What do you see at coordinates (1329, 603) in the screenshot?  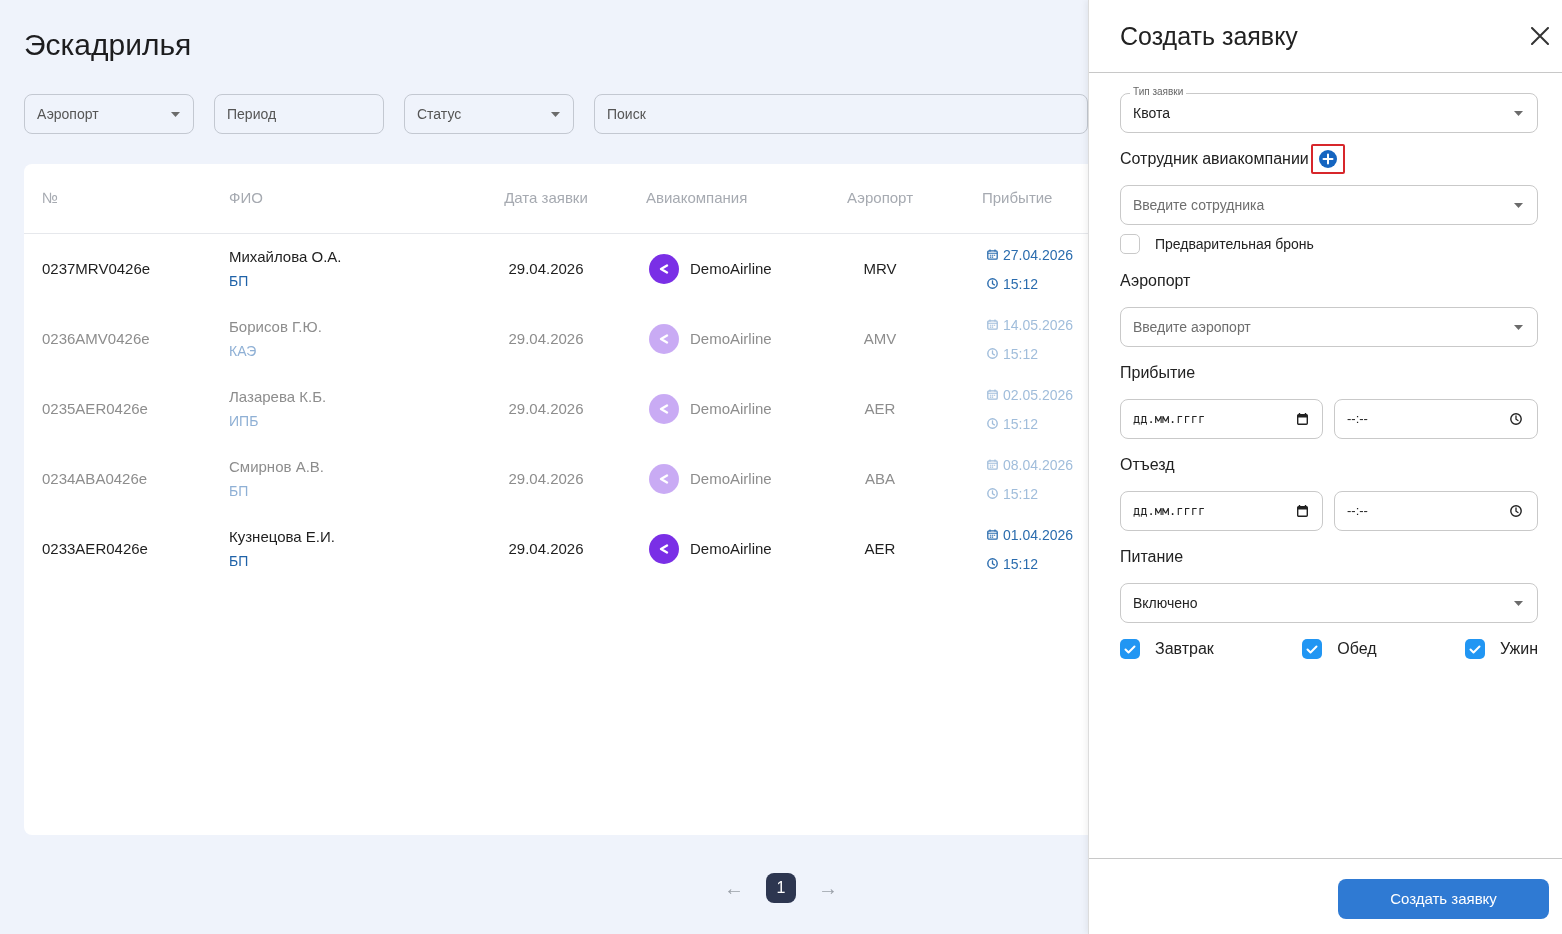 I see `meals-select: Включено` at bounding box center [1329, 603].